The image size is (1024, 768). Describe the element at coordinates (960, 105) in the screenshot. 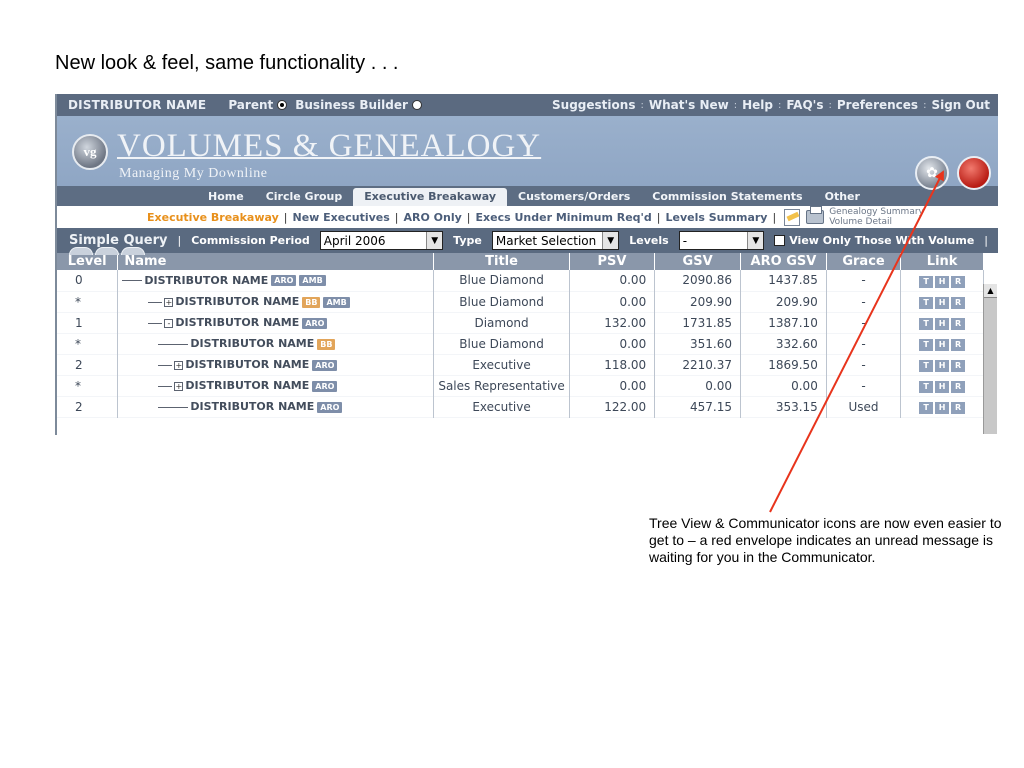

I see `link-sign-out: Sign Out` at that location.